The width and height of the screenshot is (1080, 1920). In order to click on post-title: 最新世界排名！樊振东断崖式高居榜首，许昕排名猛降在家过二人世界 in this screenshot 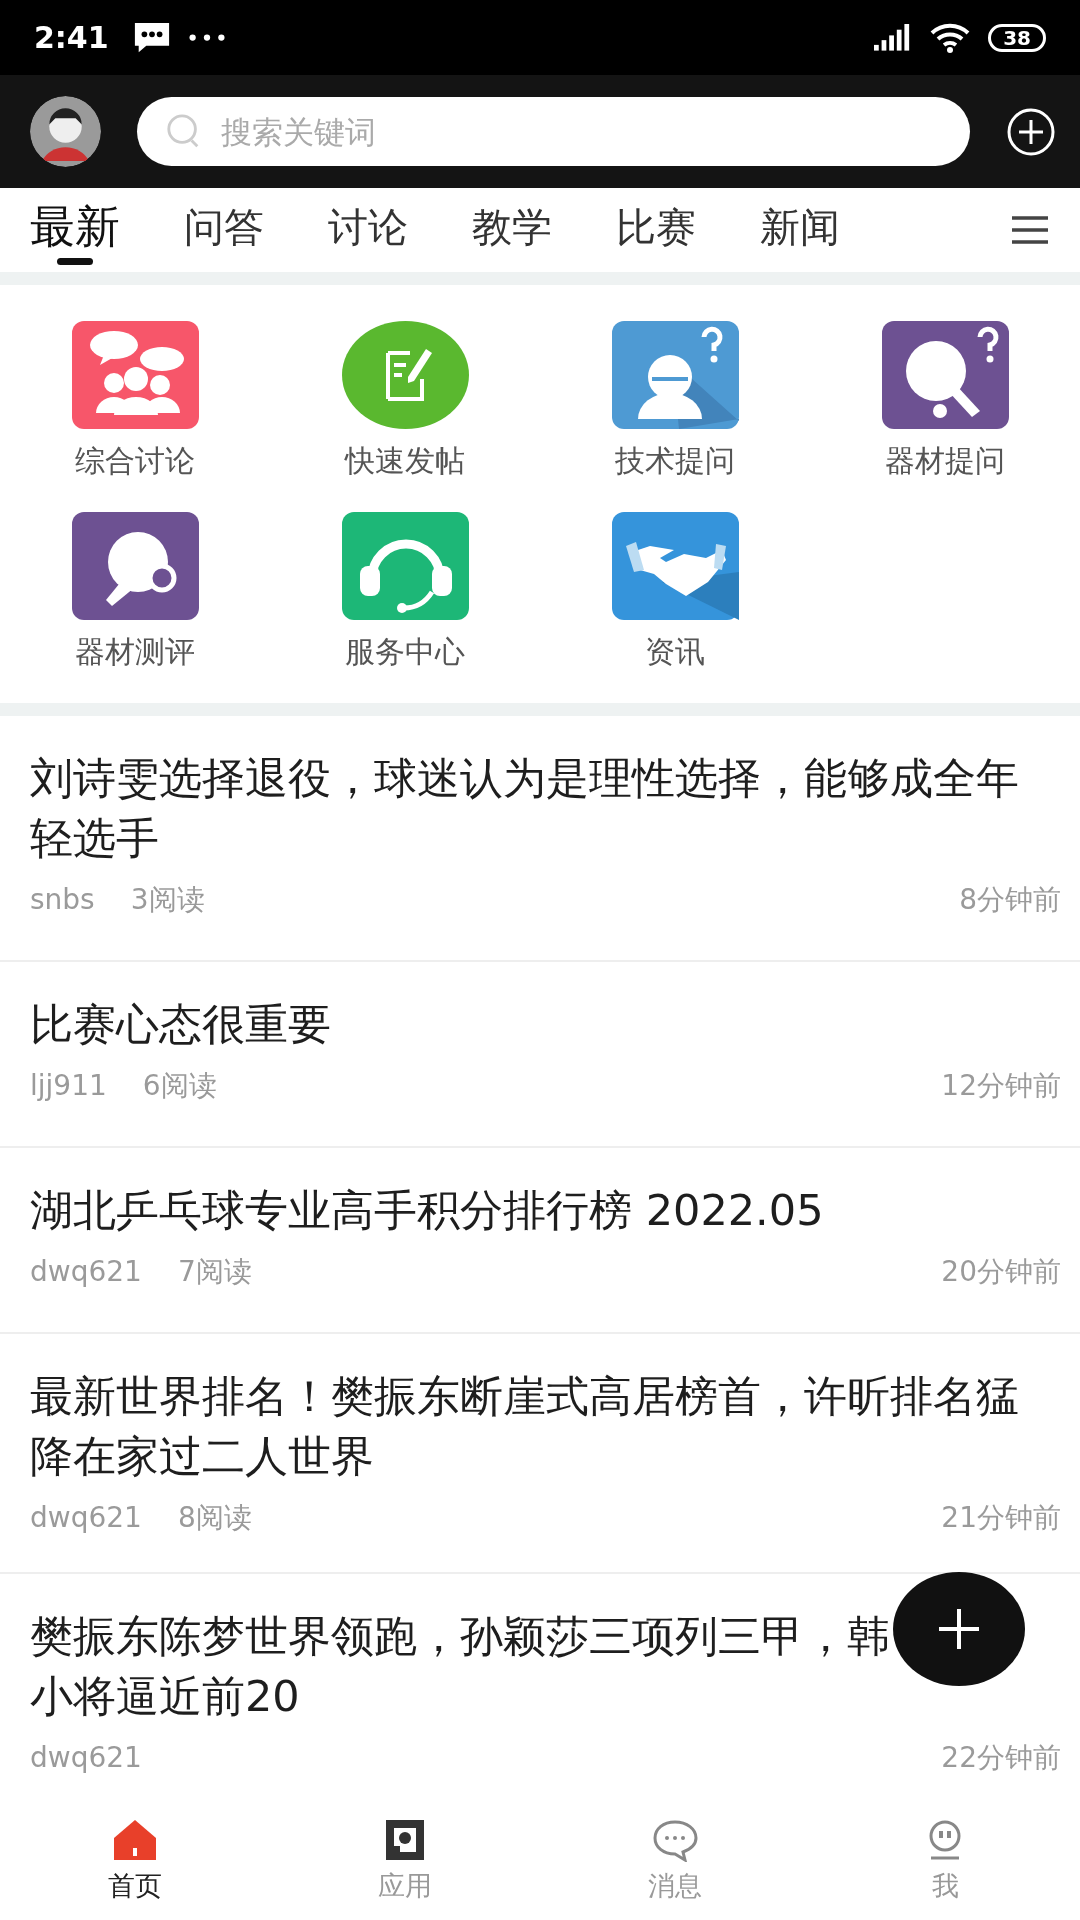, I will do `click(530, 1426)`.